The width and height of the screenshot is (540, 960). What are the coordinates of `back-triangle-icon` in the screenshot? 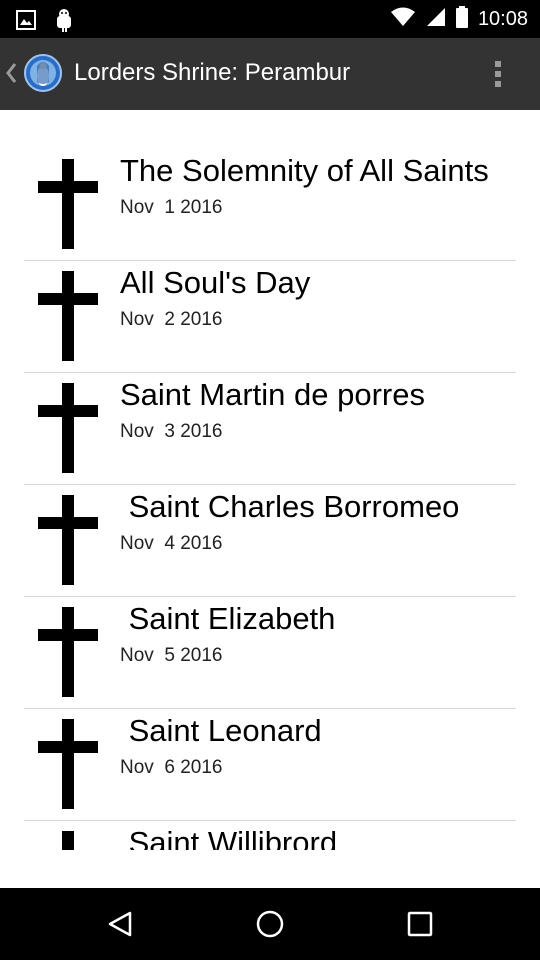 It's located at (120, 924).